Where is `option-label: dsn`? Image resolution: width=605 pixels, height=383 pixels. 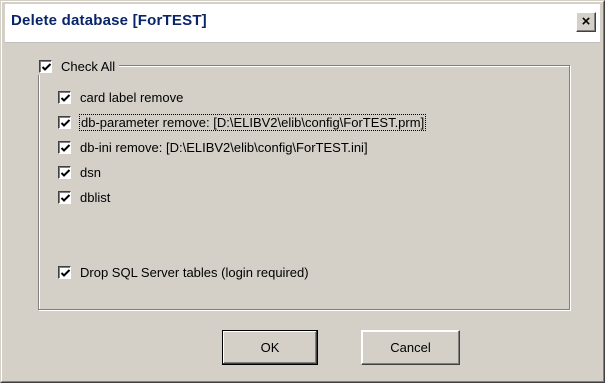
option-label: dsn is located at coordinates (90, 172).